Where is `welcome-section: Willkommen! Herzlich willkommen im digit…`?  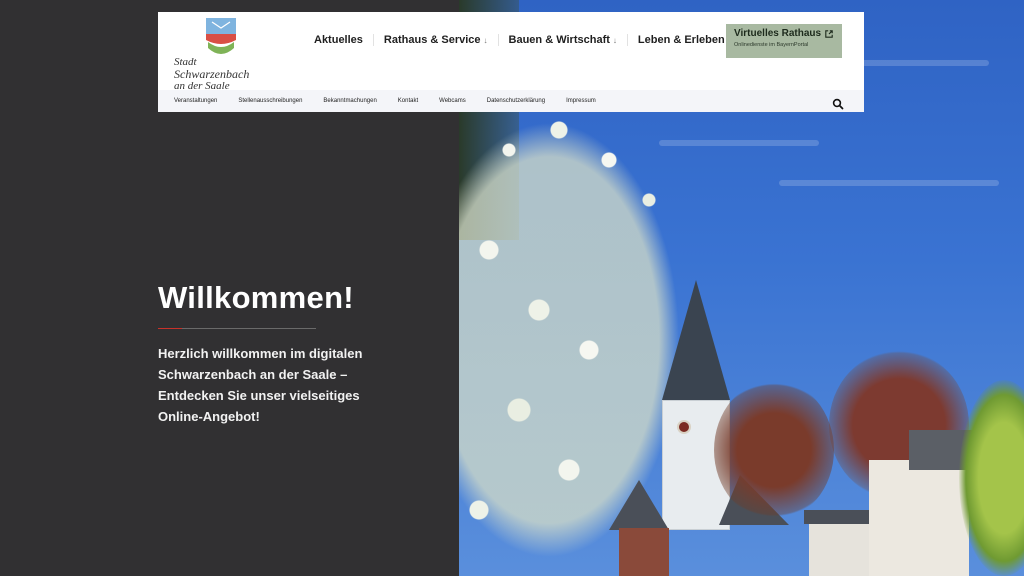 welcome-section: Willkommen! Herzlich willkommen im digit… is located at coordinates (303, 353).